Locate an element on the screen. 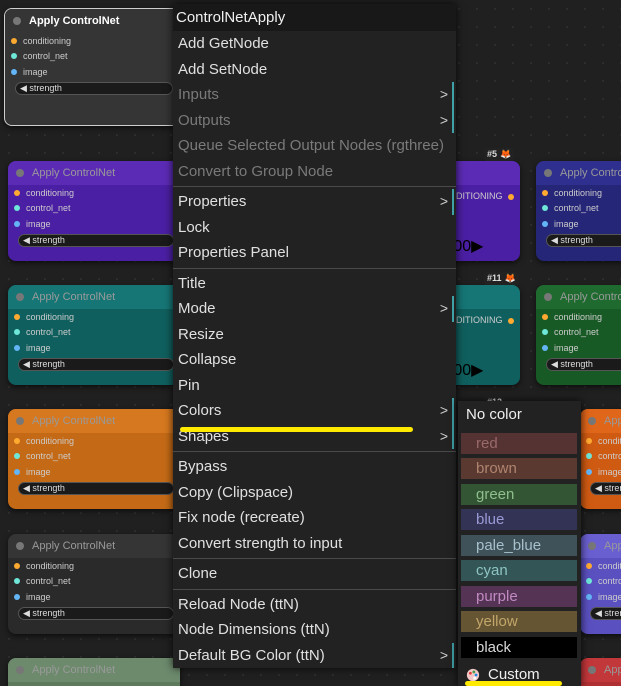  menu-item-copy-clipspace: Copy (Clipspace) is located at coordinates (314, 493).